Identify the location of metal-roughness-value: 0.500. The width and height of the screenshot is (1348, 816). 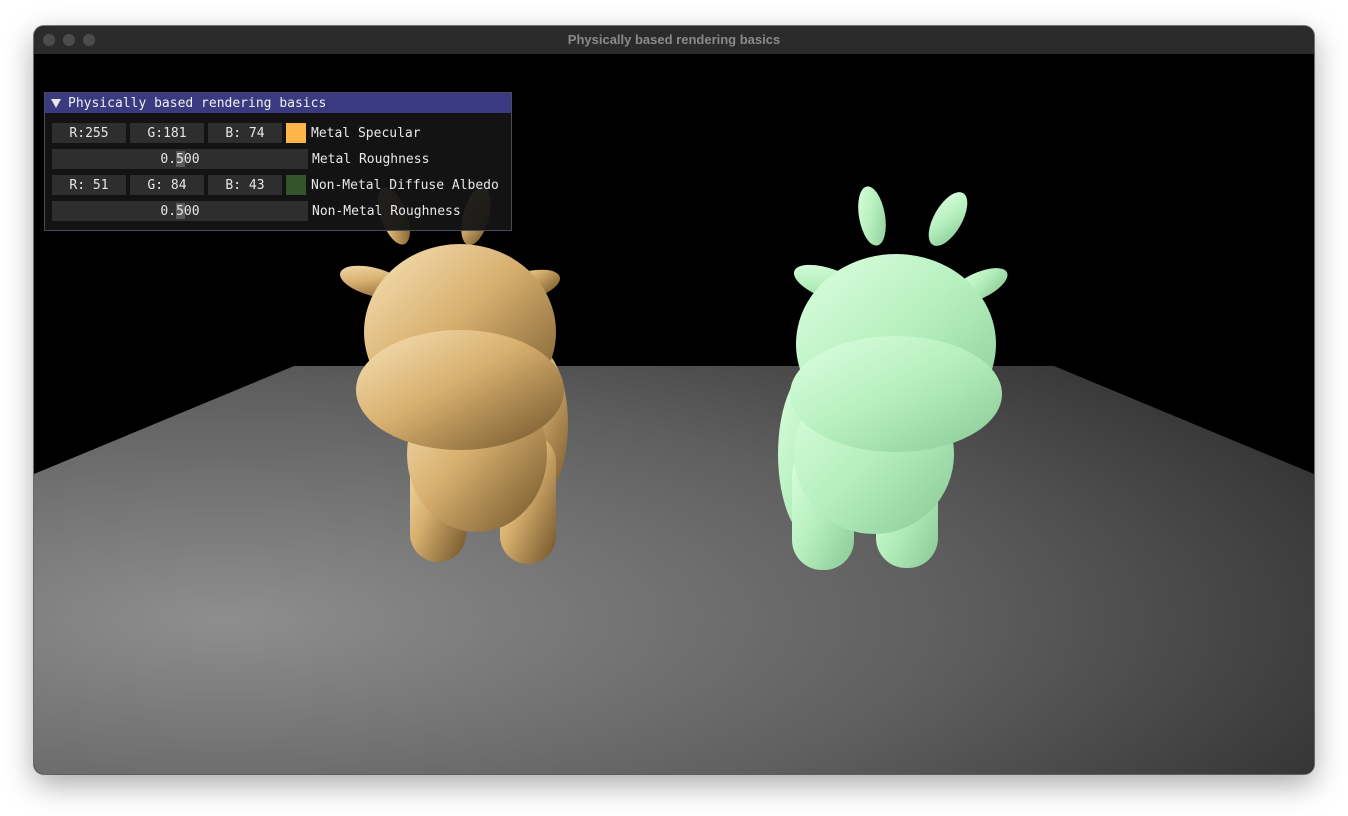
(180, 159).